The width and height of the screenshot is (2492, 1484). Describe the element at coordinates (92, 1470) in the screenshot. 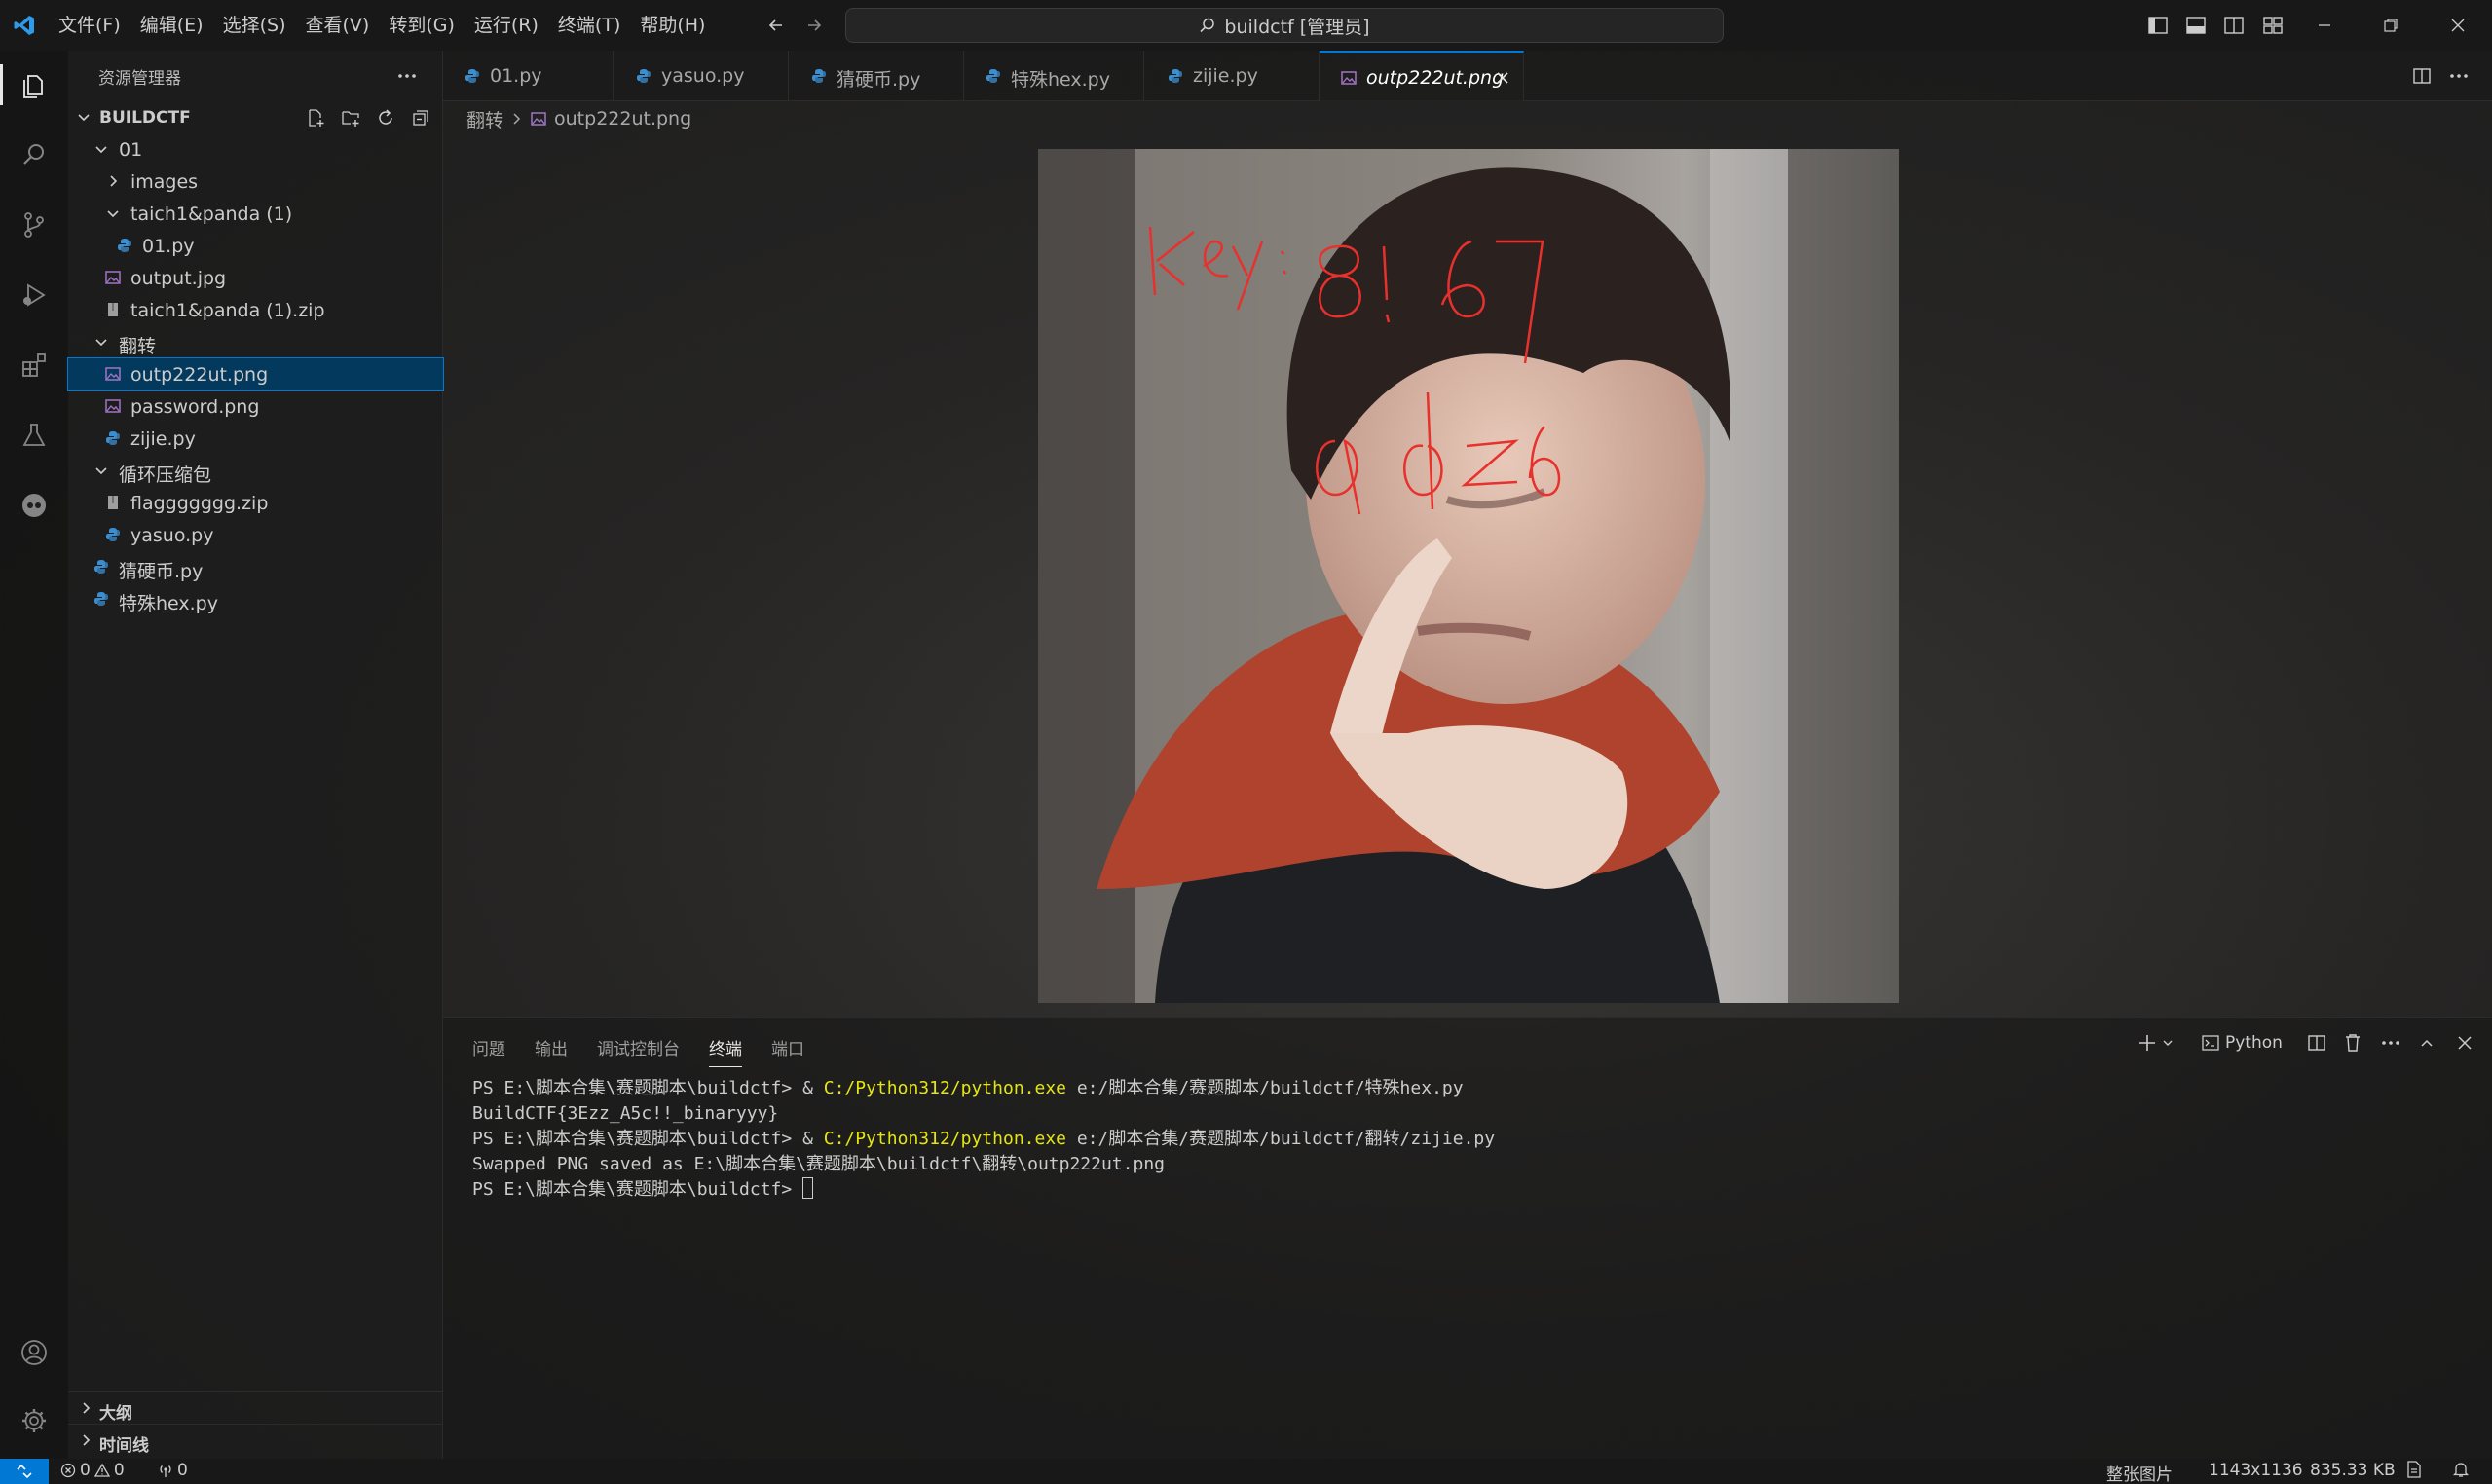

I see `problems-status: 0 0` at that location.